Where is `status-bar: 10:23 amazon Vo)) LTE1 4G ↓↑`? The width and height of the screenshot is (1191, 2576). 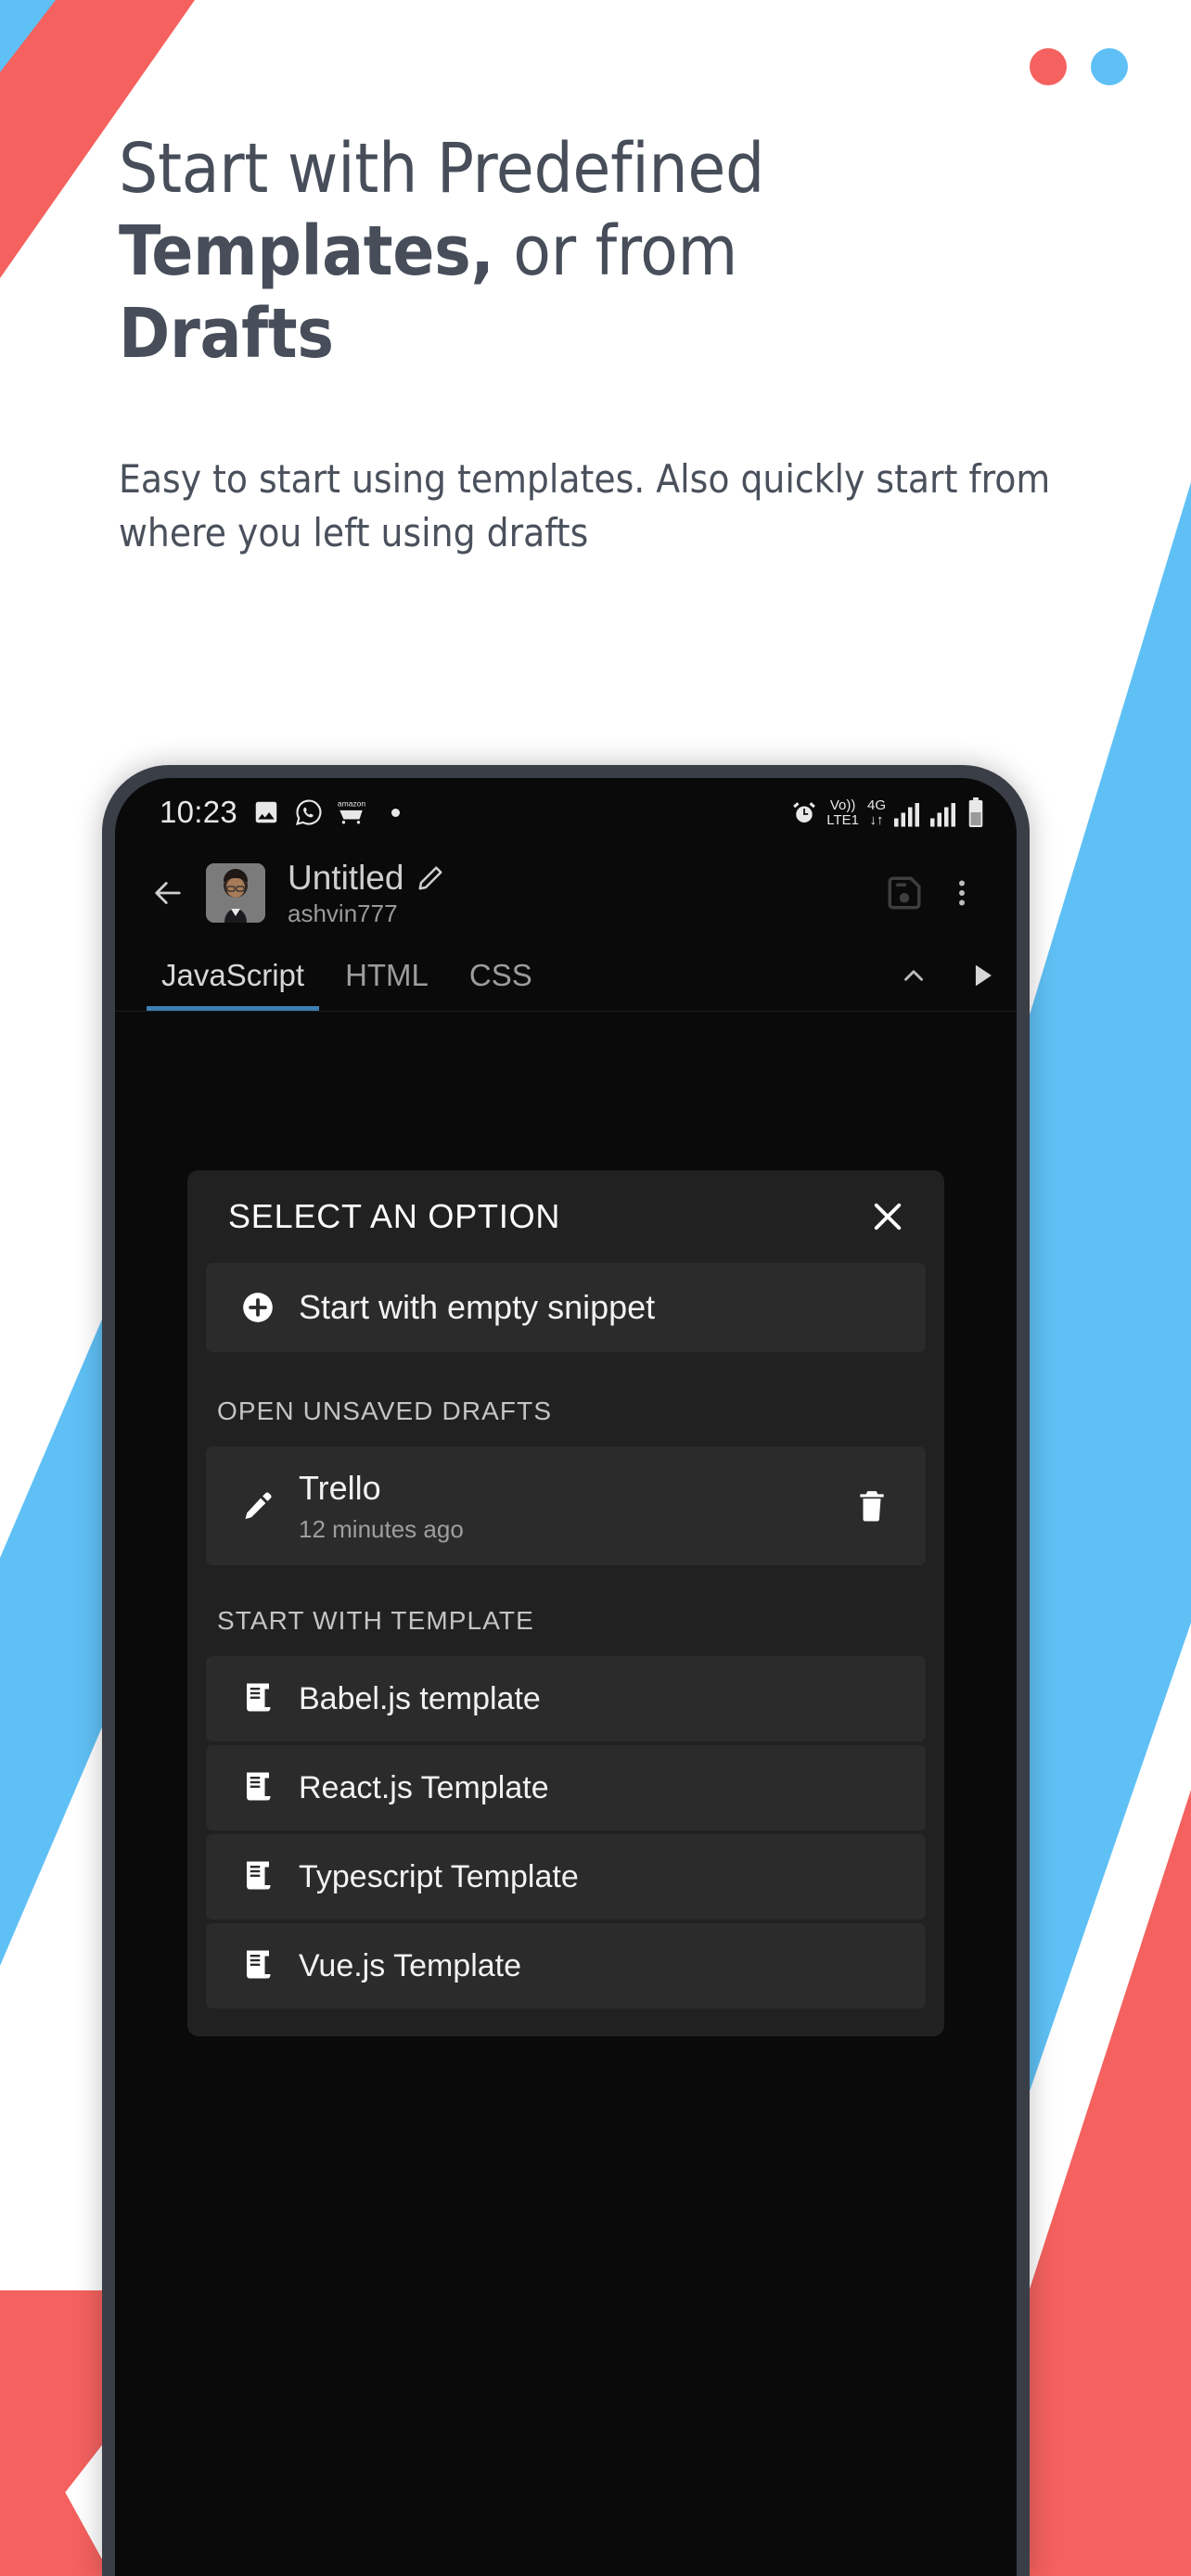
status-bar: 10:23 amazon Vo)) LTE1 4G ↓↑ is located at coordinates (566, 813).